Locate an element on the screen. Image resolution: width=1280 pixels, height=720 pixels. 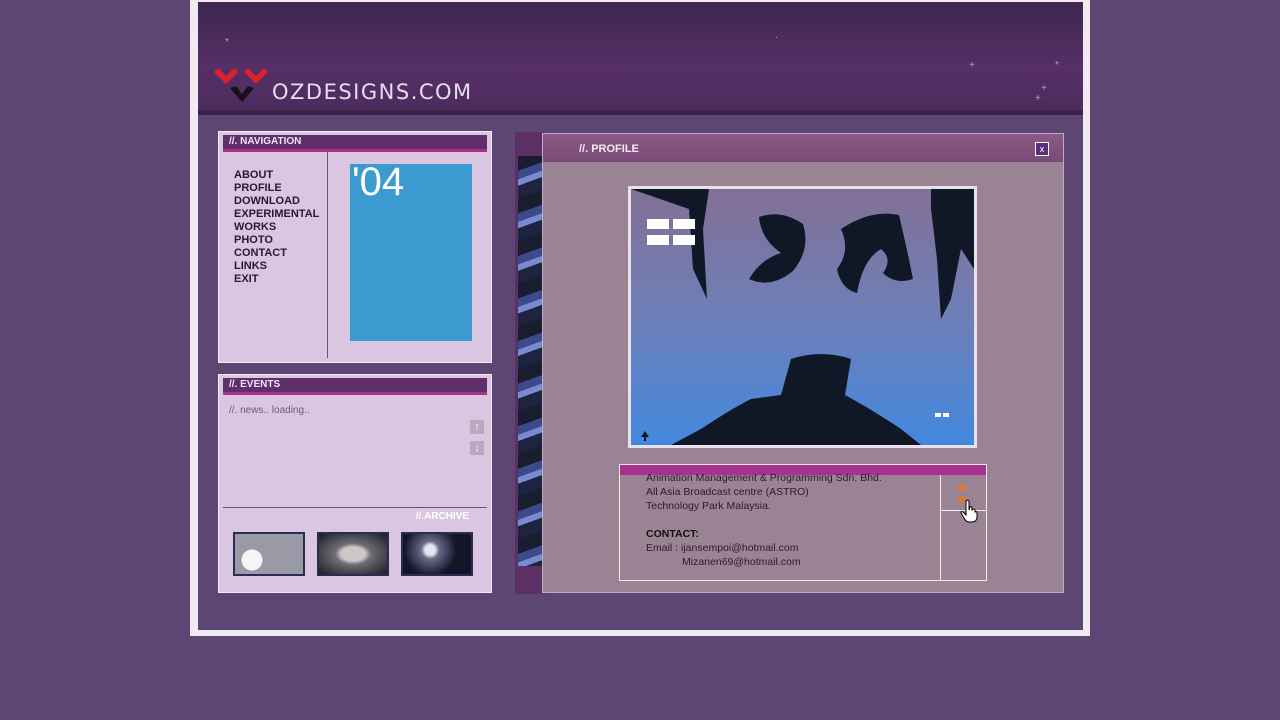
nav-item-photo: PHOTO is located at coordinates (276, 240).